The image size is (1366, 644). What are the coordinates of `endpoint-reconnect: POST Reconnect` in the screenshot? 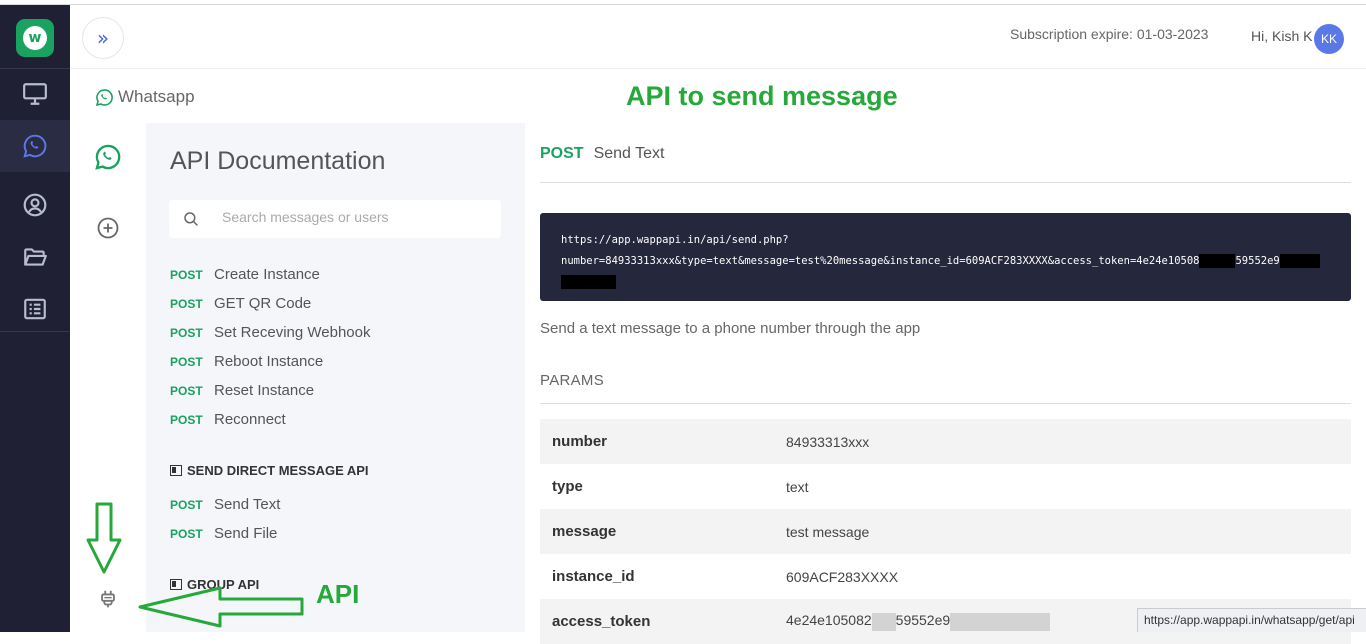 It's located at (228, 419).